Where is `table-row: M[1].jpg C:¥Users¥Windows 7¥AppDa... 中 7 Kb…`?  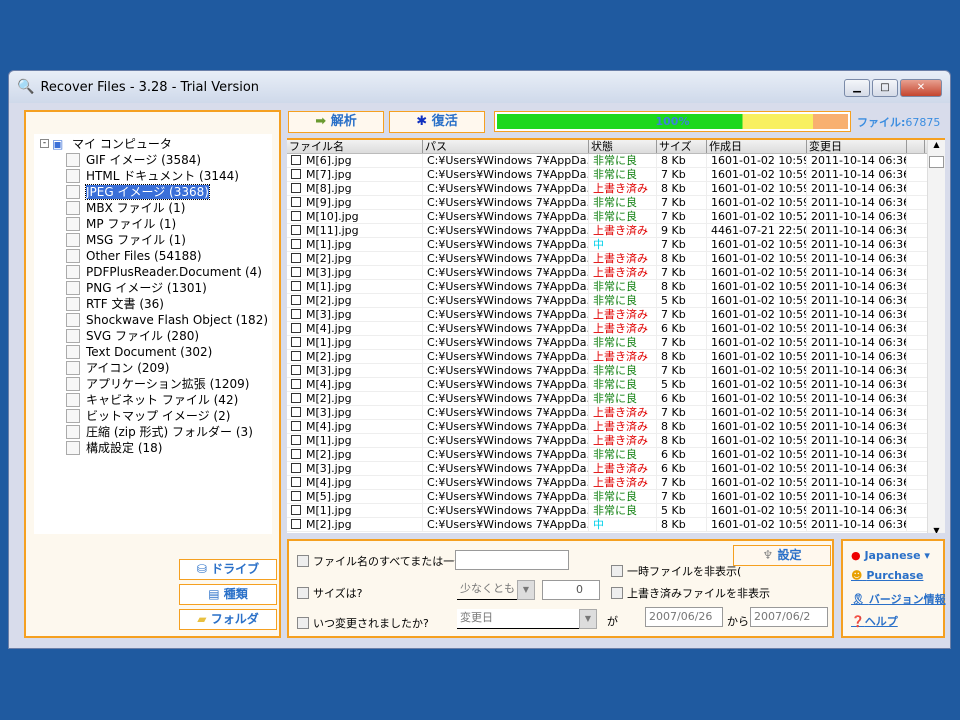 table-row: M[1].jpg C:¥Users¥Windows 7¥AppDa... 中 7 Kb… is located at coordinates (616, 245).